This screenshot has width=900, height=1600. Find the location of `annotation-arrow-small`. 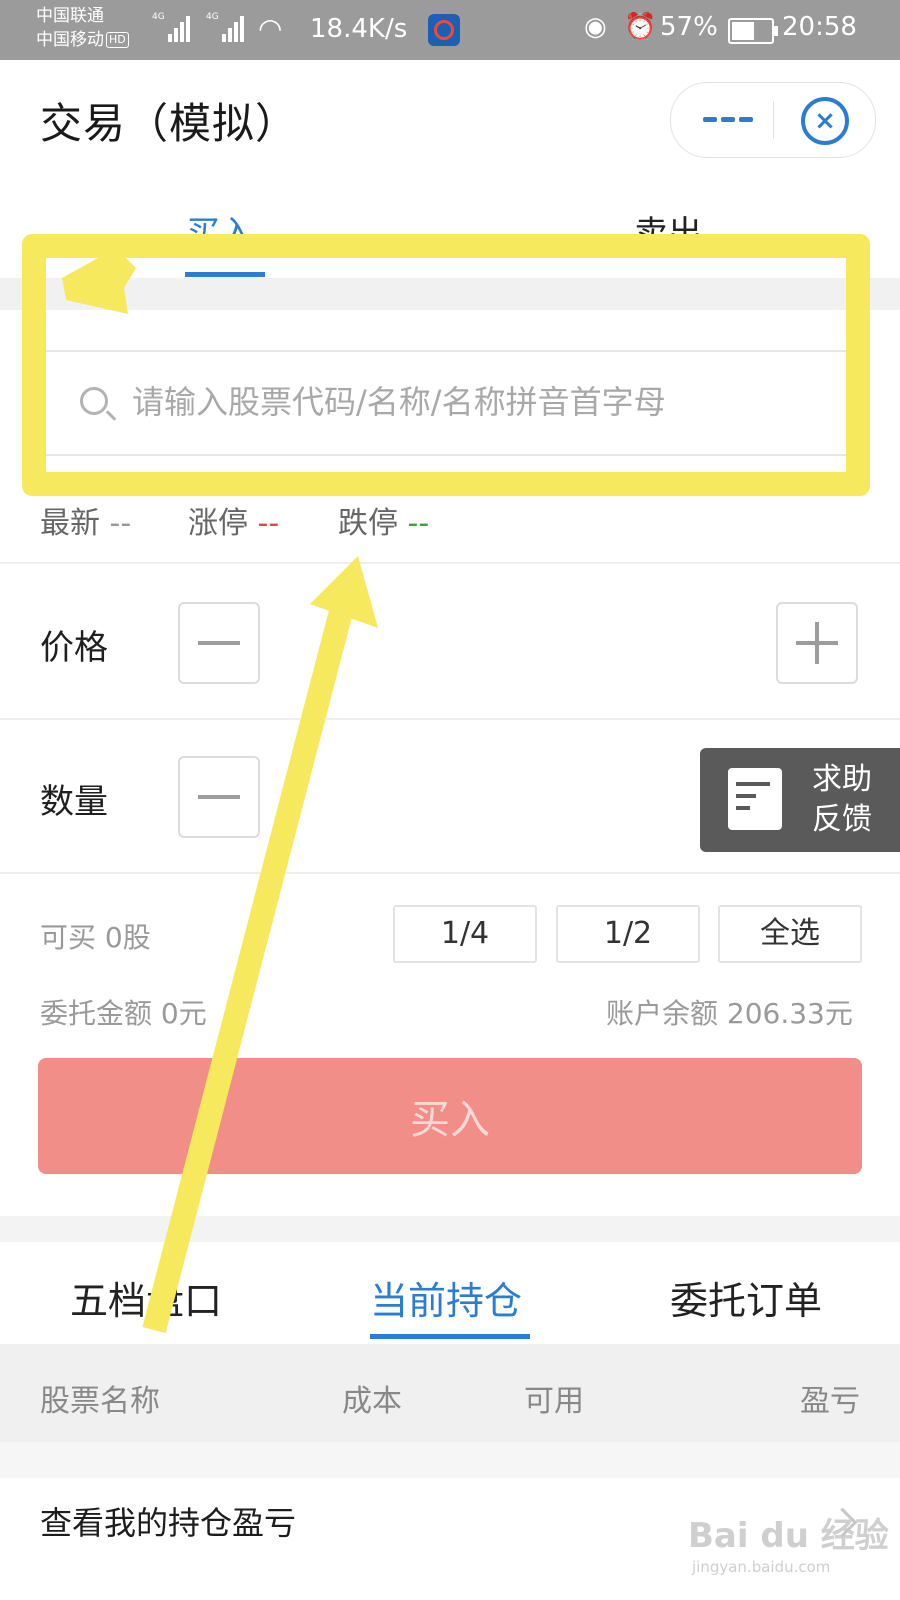

annotation-arrow-small is located at coordinates (99, 281).